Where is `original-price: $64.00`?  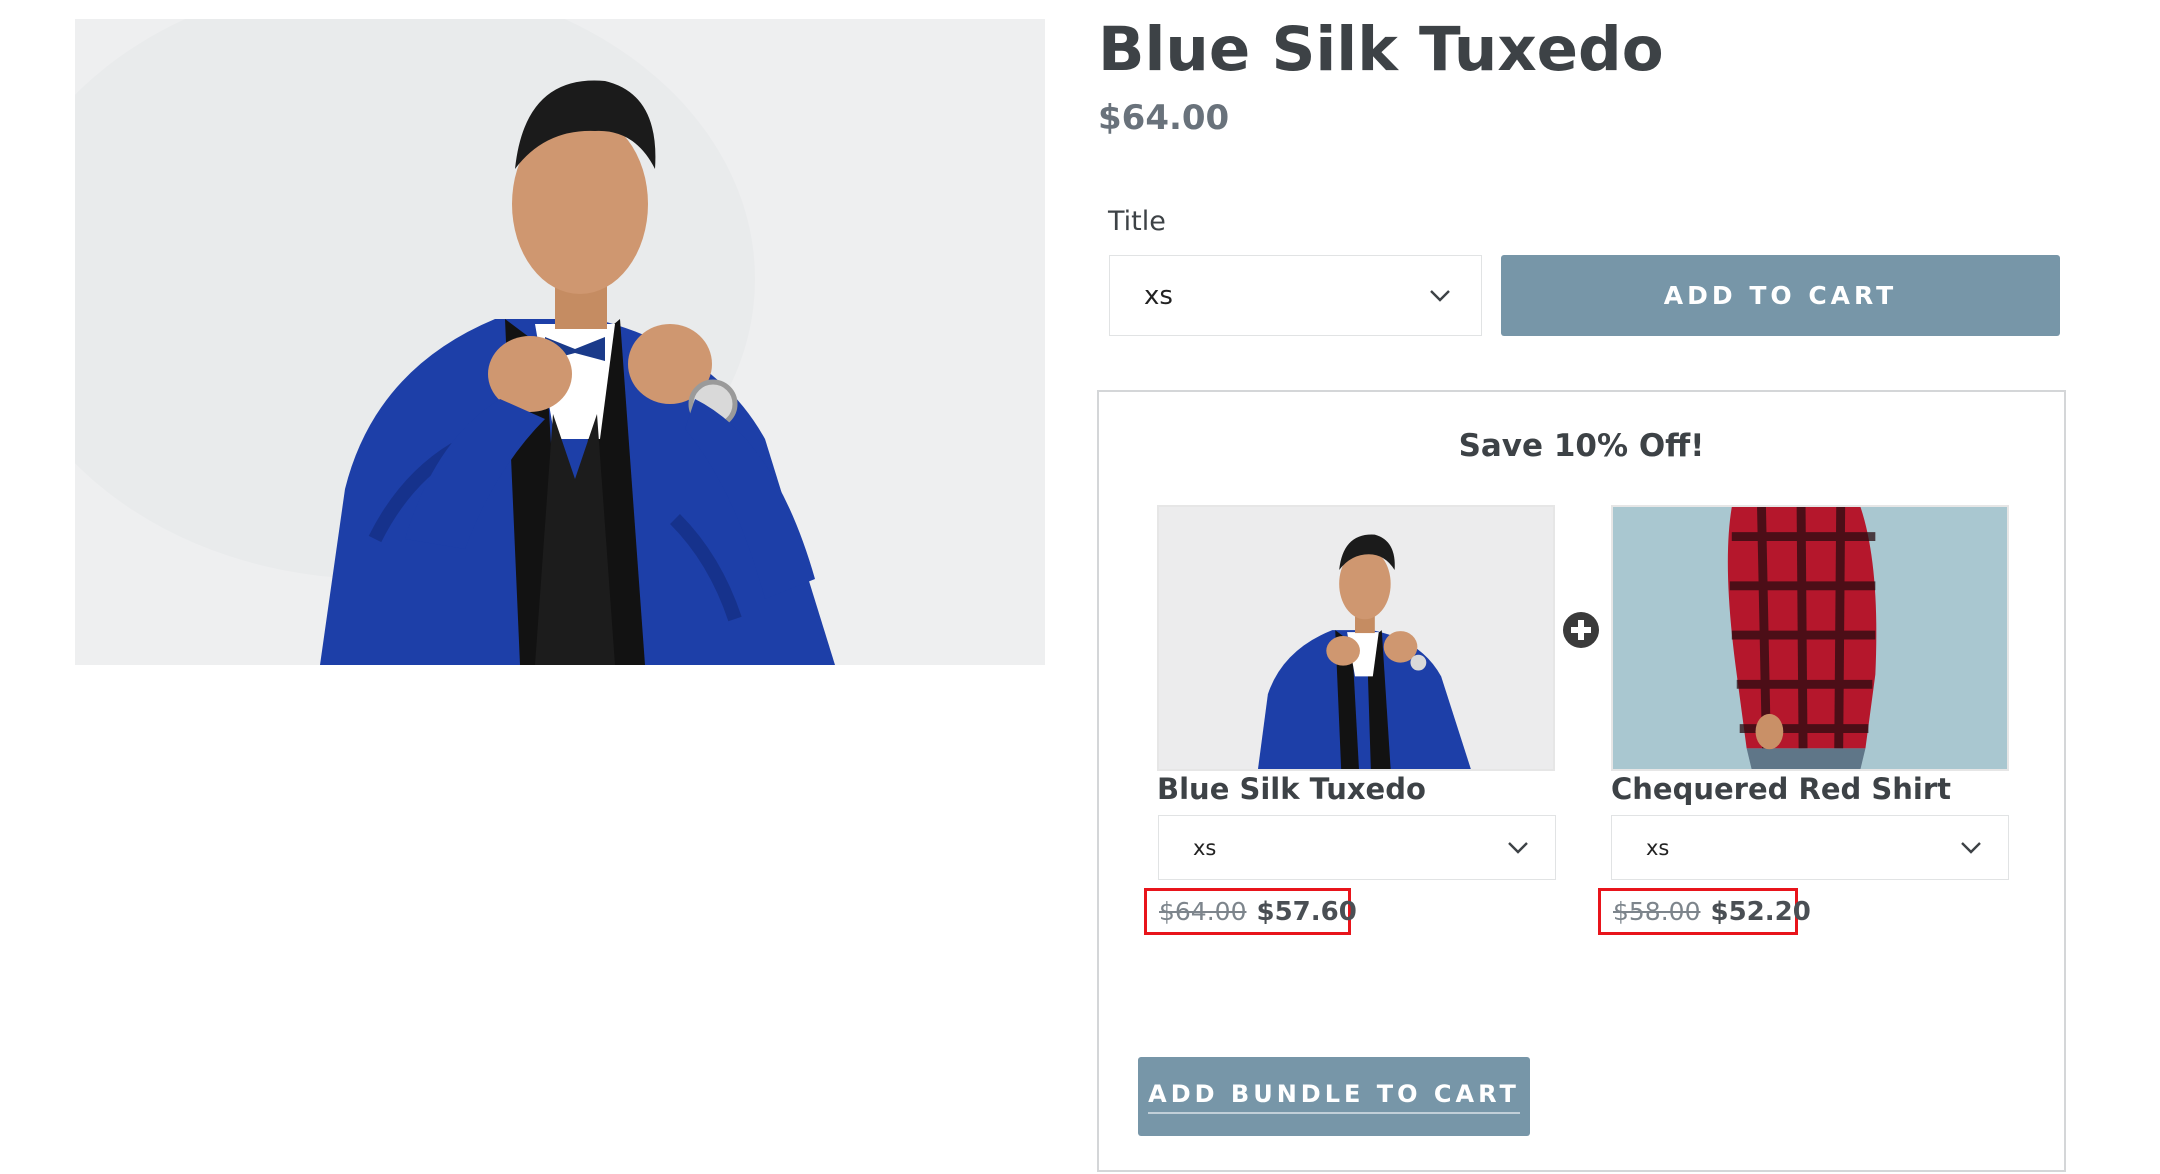 original-price: $64.00 is located at coordinates (1203, 911).